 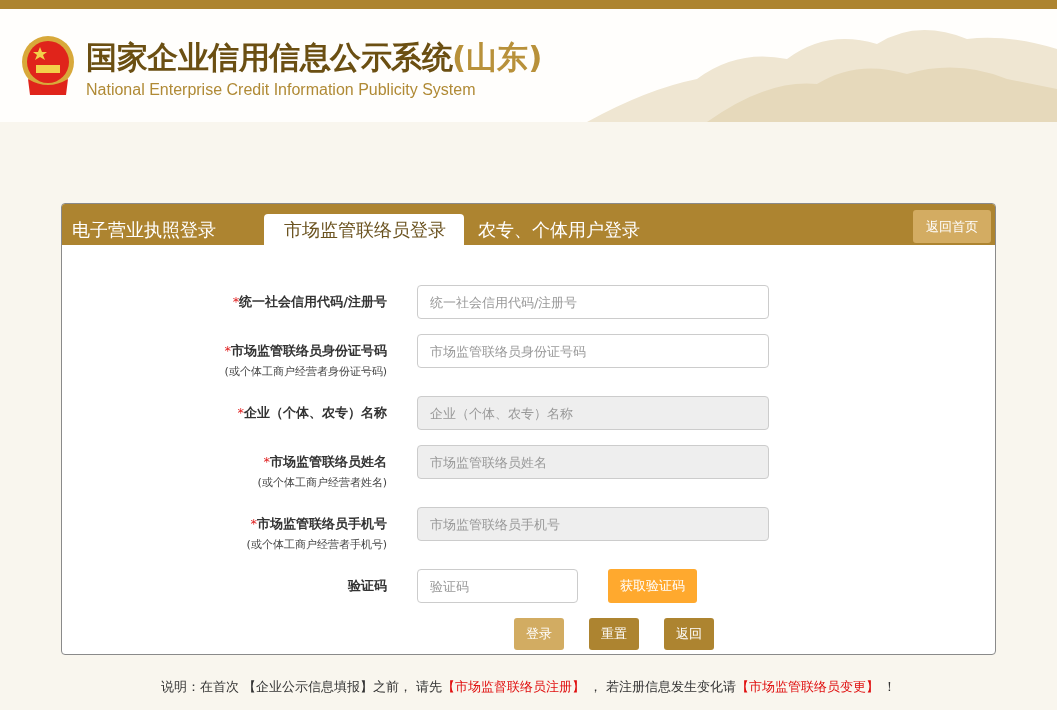 What do you see at coordinates (568, 229) in the screenshot?
I see `login-tab: 农专、个体用户登录` at bounding box center [568, 229].